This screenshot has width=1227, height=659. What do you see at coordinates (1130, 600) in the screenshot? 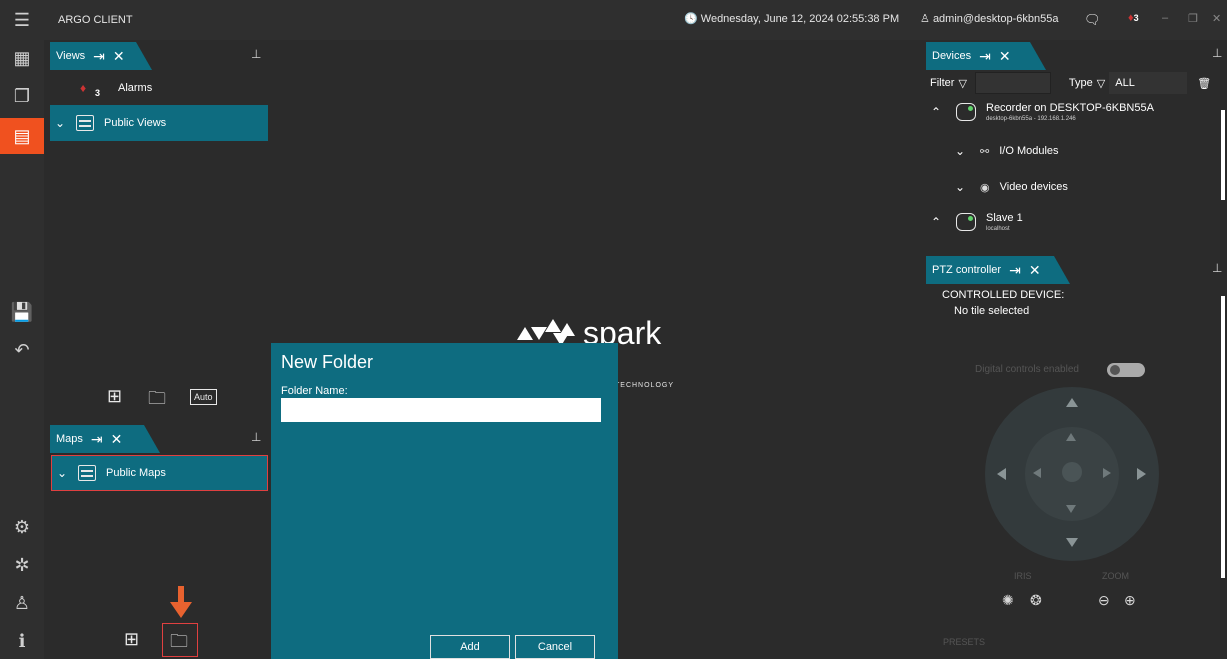
I see `zoom-in-icon: ⊕` at bounding box center [1130, 600].